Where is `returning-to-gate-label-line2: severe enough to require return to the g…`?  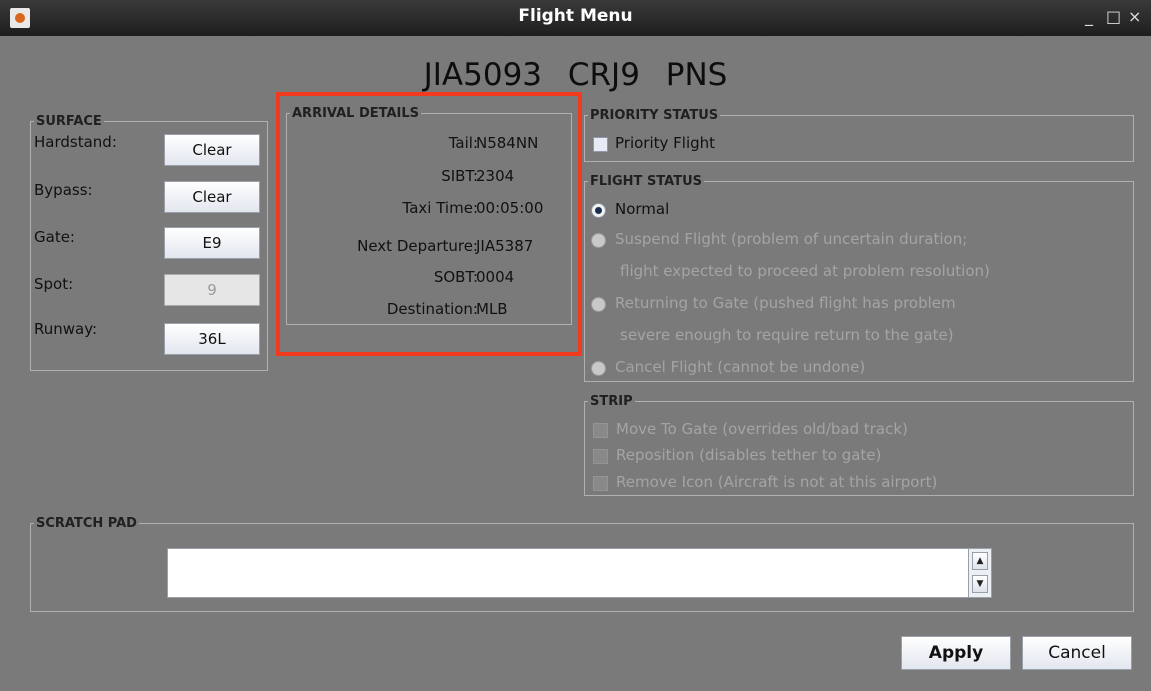 returning-to-gate-label-line2: severe enough to require return to the g… is located at coordinates (787, 335).